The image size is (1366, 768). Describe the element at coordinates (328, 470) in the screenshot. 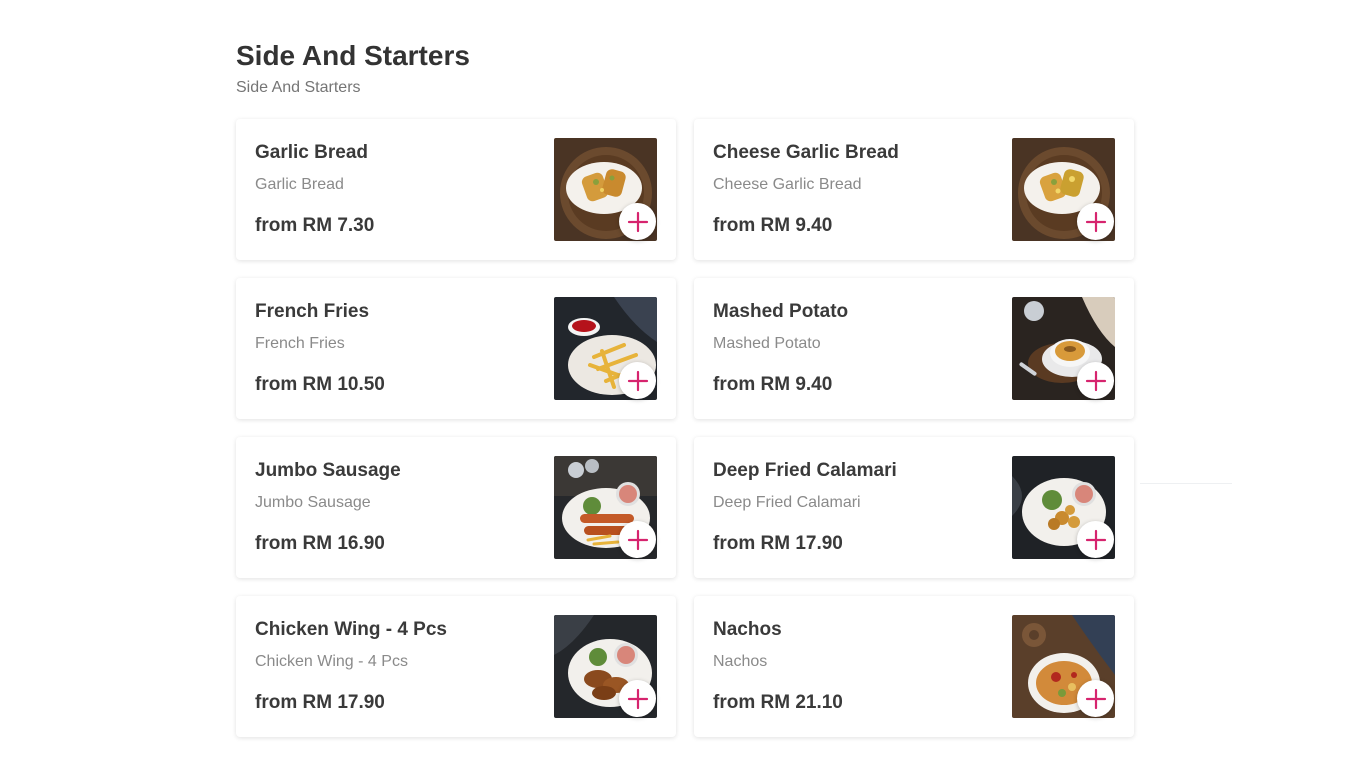

I see `item-name: Jumbo Sausage` at that location.